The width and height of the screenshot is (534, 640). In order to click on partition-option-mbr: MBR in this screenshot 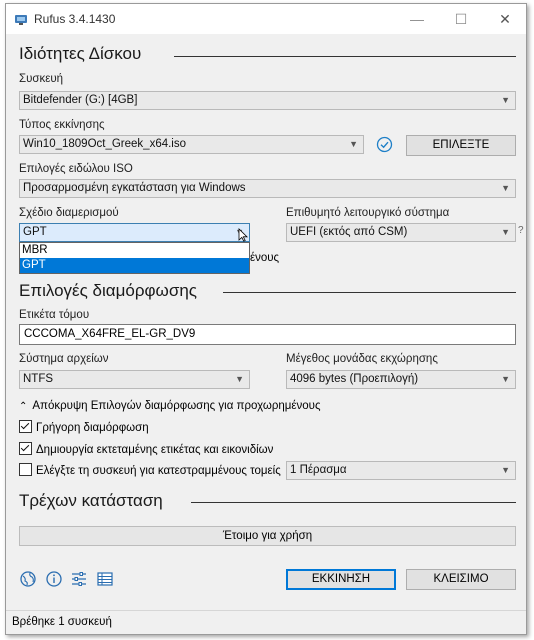, I will do `click(134, 250)`.